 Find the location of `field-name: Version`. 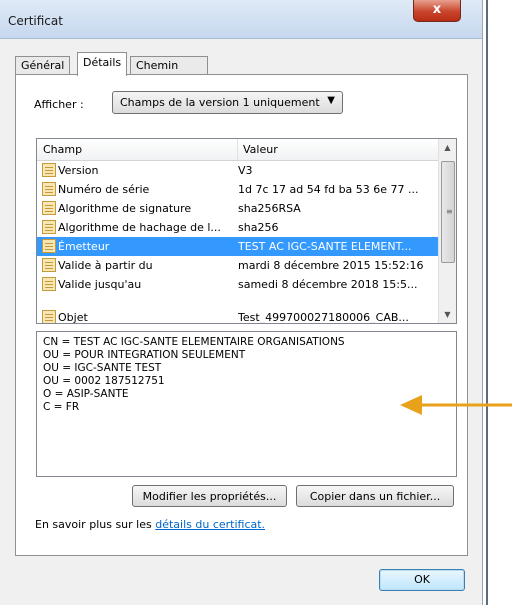

field-name: Version is located at coordinates (78, 170).